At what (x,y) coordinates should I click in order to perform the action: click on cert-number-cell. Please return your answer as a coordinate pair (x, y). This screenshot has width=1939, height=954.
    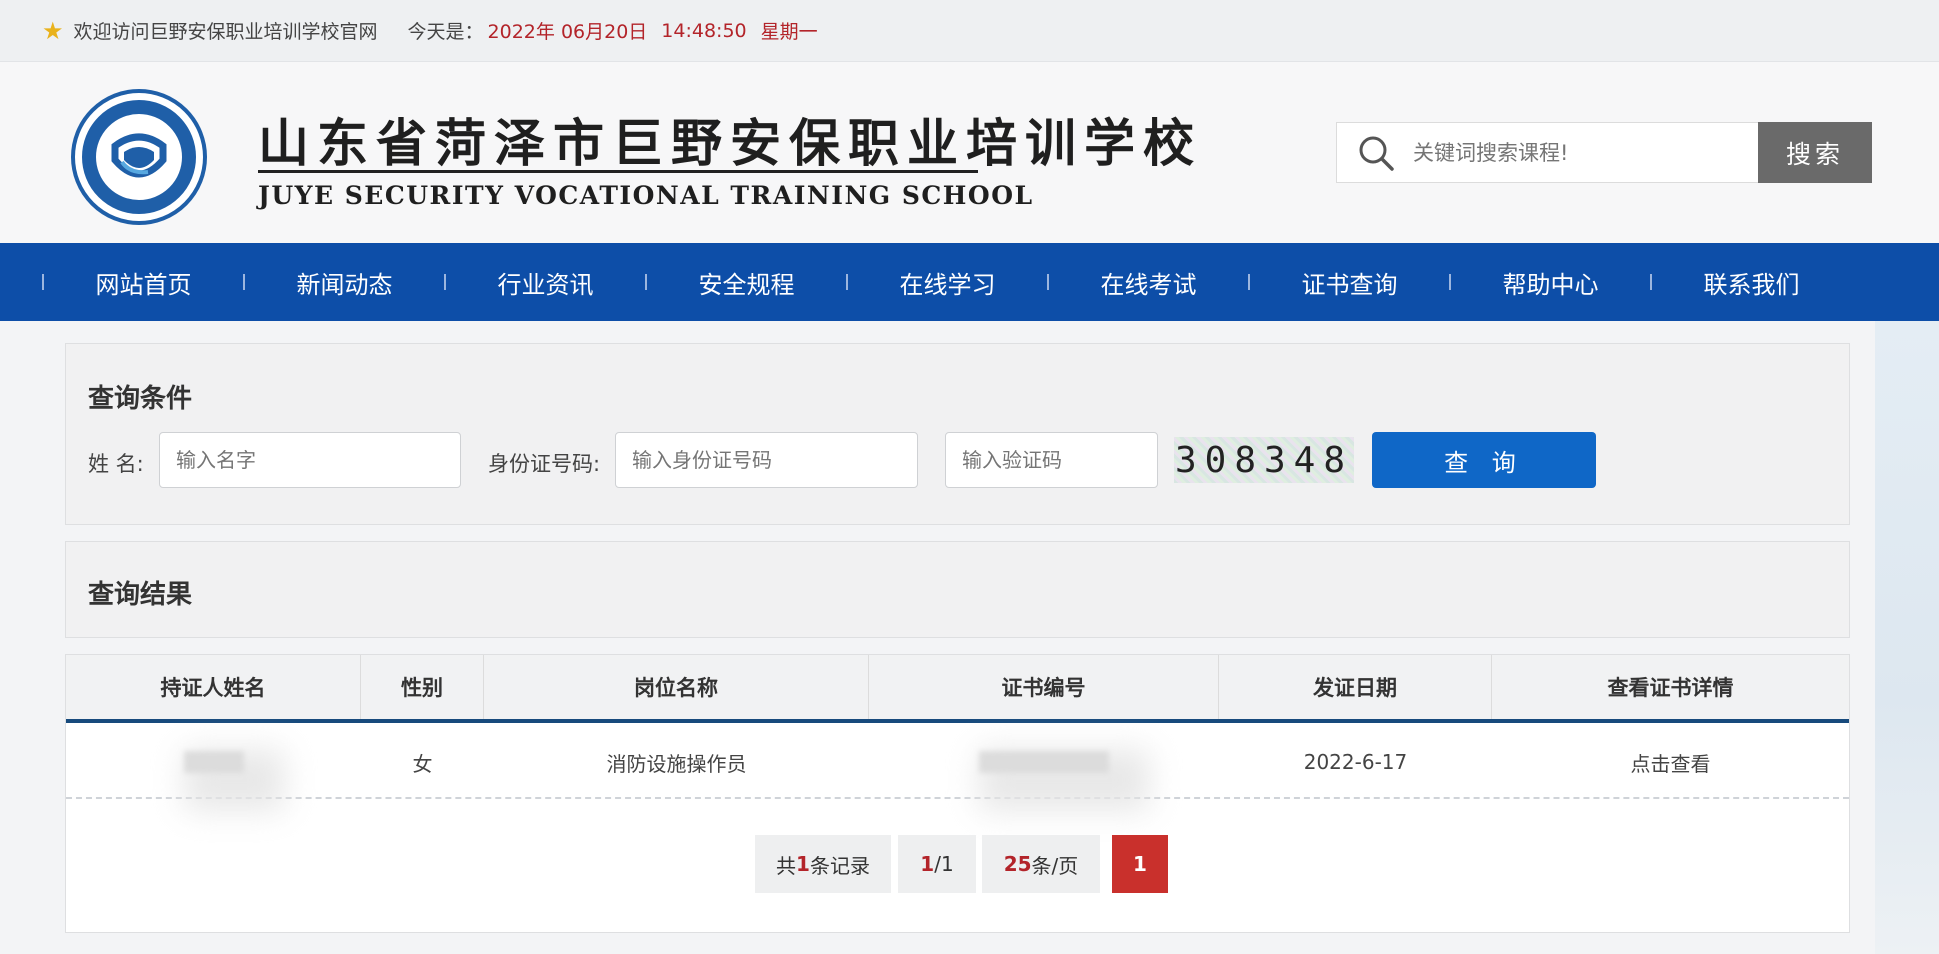
    Looking at the image, I should click on (1044, 762).